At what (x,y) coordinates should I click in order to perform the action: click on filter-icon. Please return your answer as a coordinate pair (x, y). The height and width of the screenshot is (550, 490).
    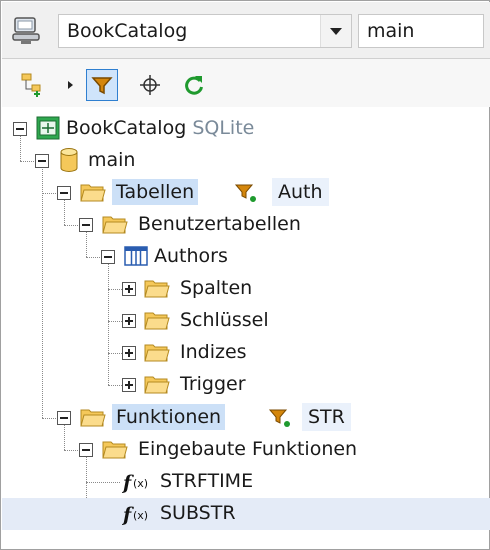
    Looking at the image, I should click on (102, 86).